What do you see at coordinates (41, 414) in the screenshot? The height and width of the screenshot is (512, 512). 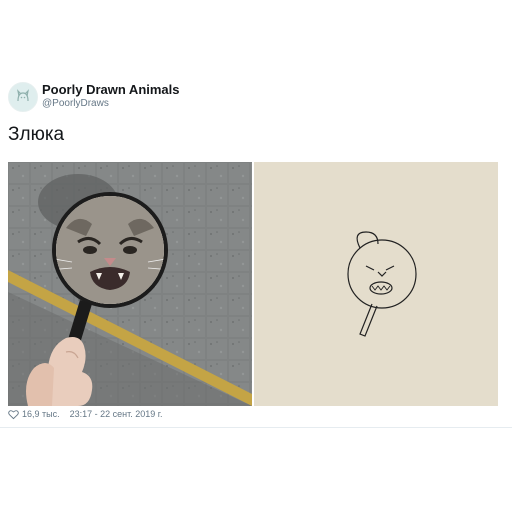 I see `like-count: 16,9 тыс.` at bounding box center [41, 414].